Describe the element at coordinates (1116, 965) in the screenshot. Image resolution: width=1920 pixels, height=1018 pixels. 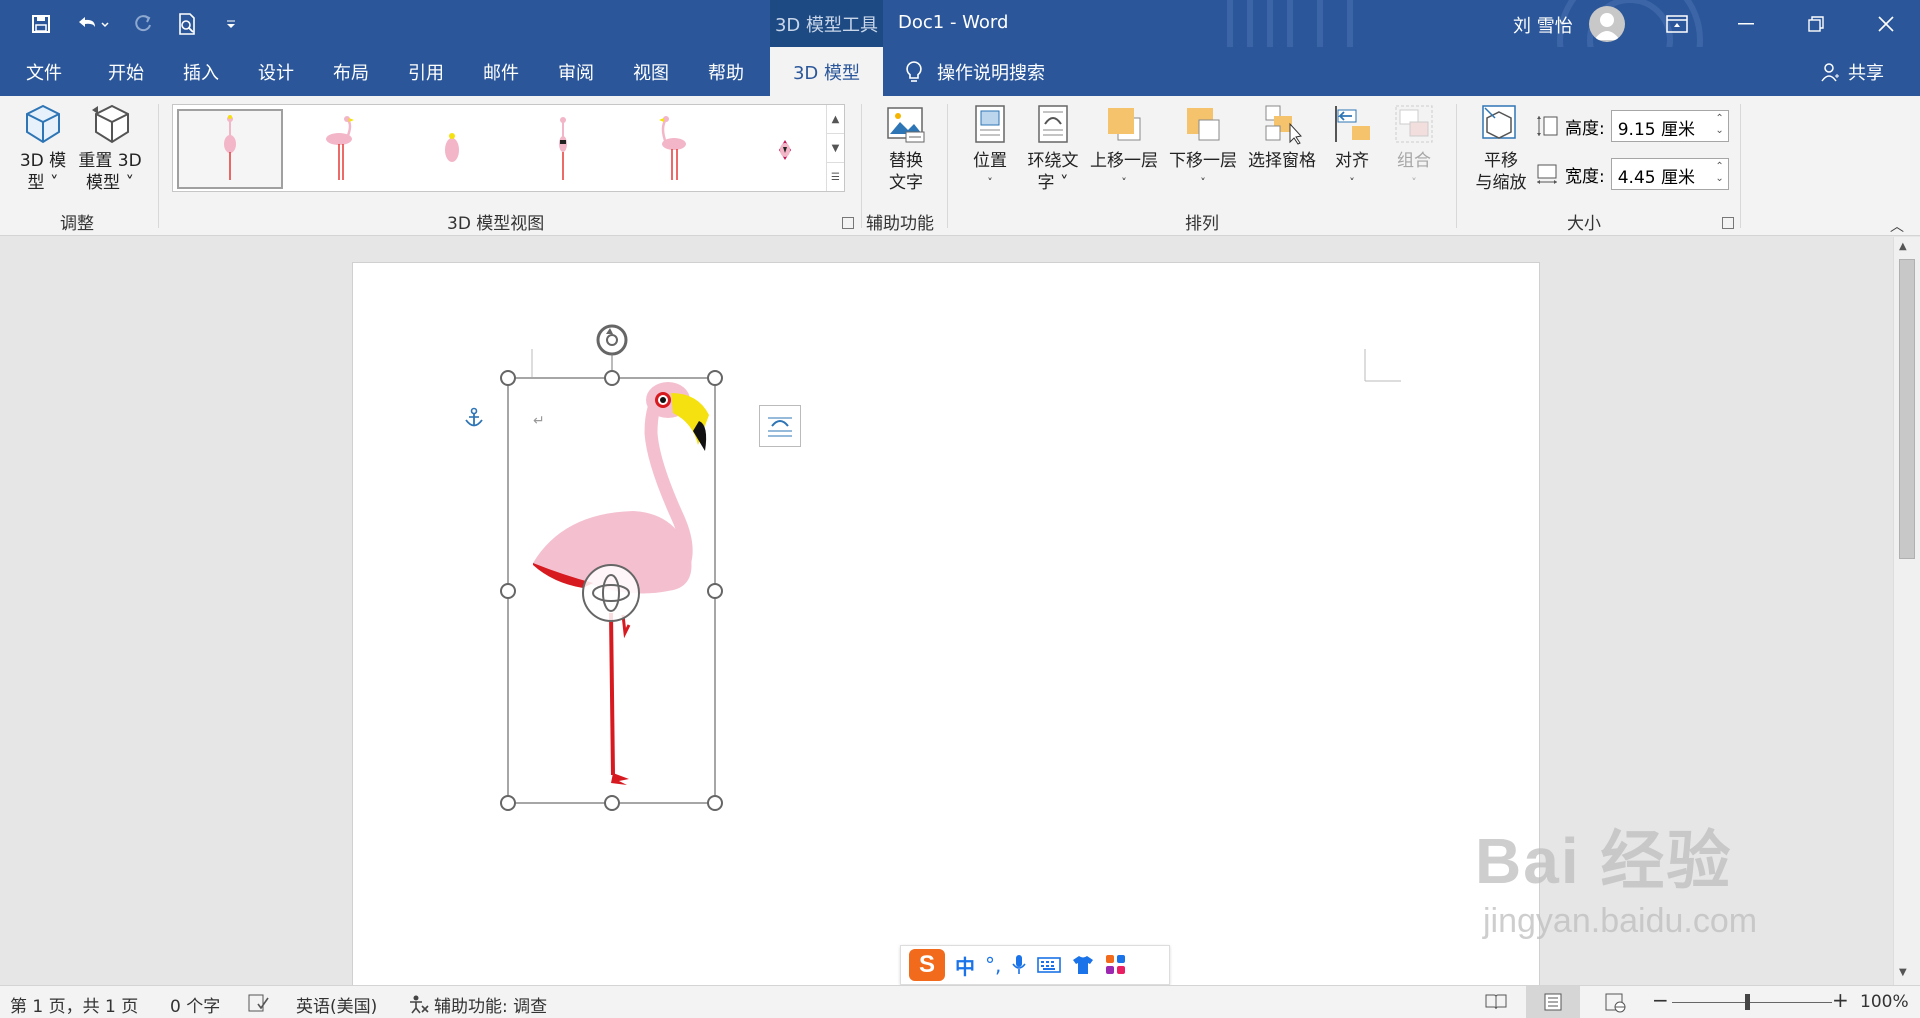
I see `toolbox-grid-icon` at that location.